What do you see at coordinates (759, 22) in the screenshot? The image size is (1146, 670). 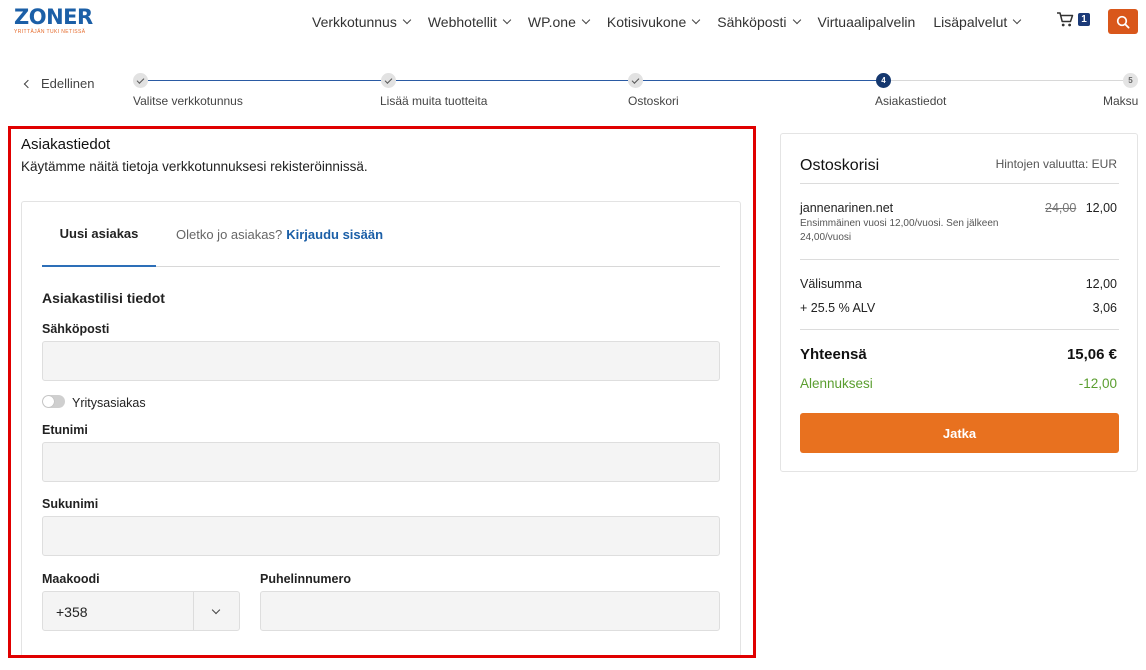 I see `nav-item-sahkoposti: Sähköposti` at bounding box center [759, 22].